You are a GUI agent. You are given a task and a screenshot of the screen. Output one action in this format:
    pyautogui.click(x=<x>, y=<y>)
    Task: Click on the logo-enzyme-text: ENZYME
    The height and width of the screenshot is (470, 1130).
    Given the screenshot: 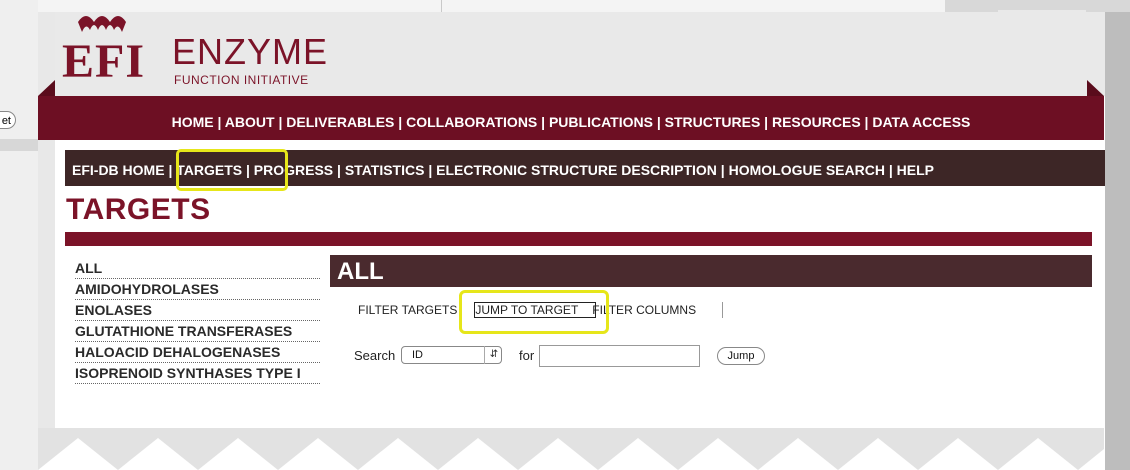 What is the action you would take?
    pyautogui.click(x=250, y=51)
    